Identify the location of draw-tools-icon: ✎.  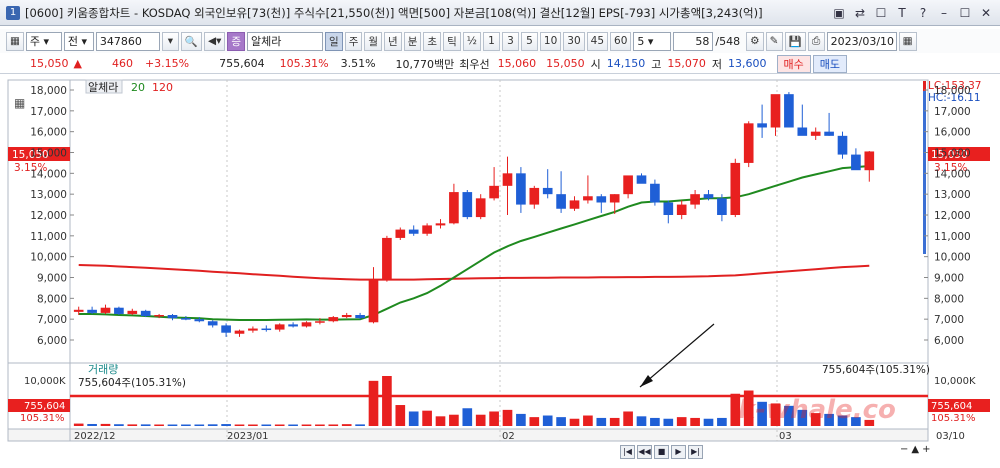
(774, 41).